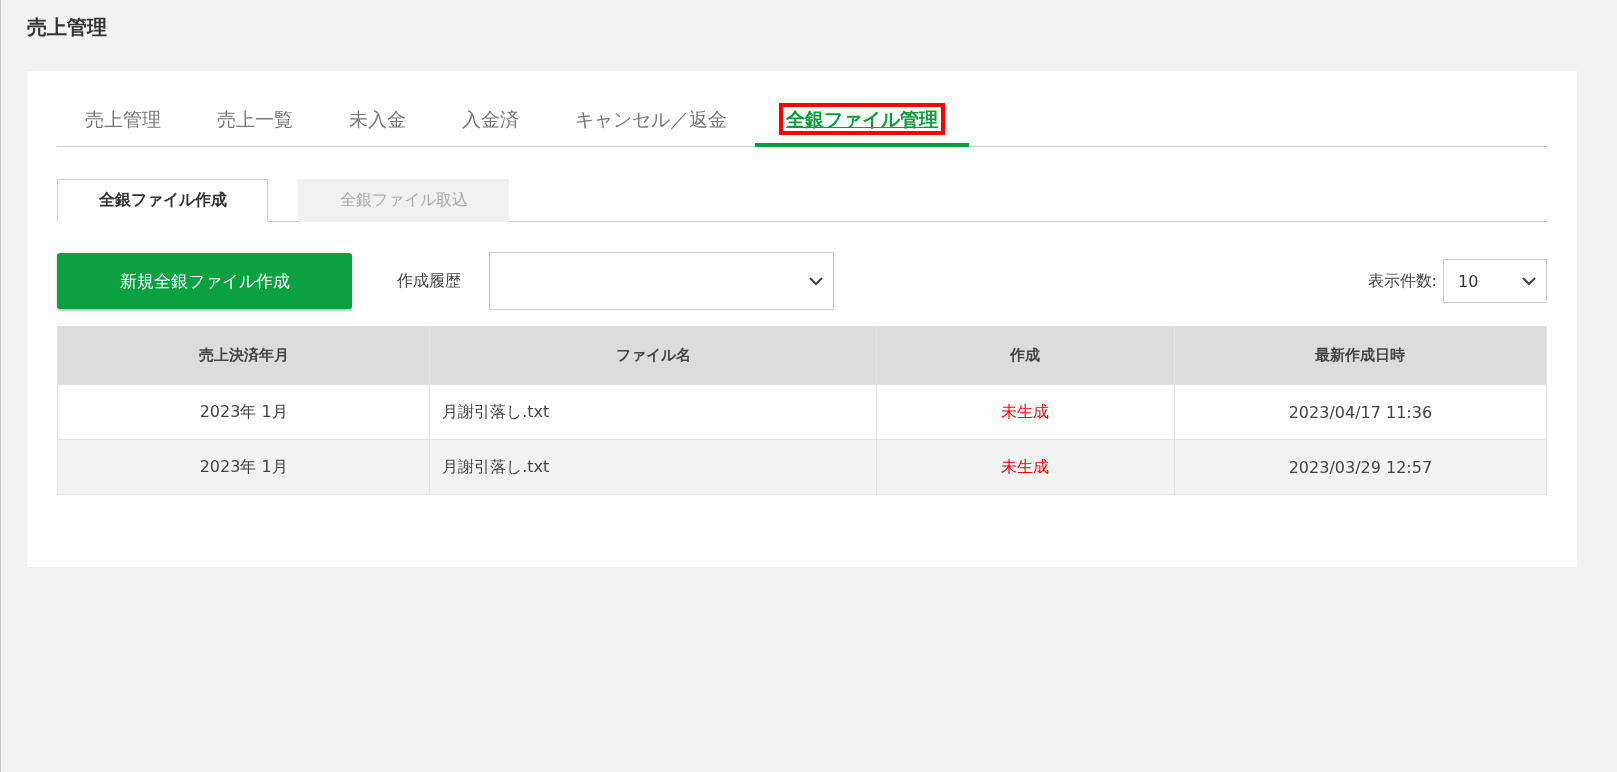 This screenshot has height=772, width=1617. Describe the element at coordinates (1495, 281) in the screenshot. I see `page-size-dropdown: 10` at that location.